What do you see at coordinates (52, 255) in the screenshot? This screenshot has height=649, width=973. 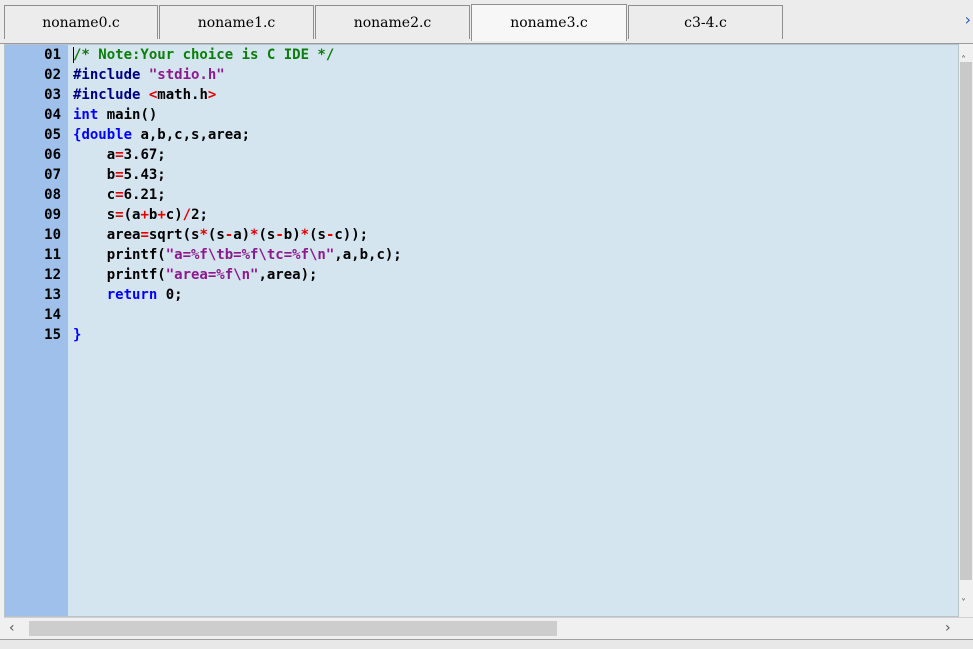 I see `line-number: 11` at bounding box center [52, 255].